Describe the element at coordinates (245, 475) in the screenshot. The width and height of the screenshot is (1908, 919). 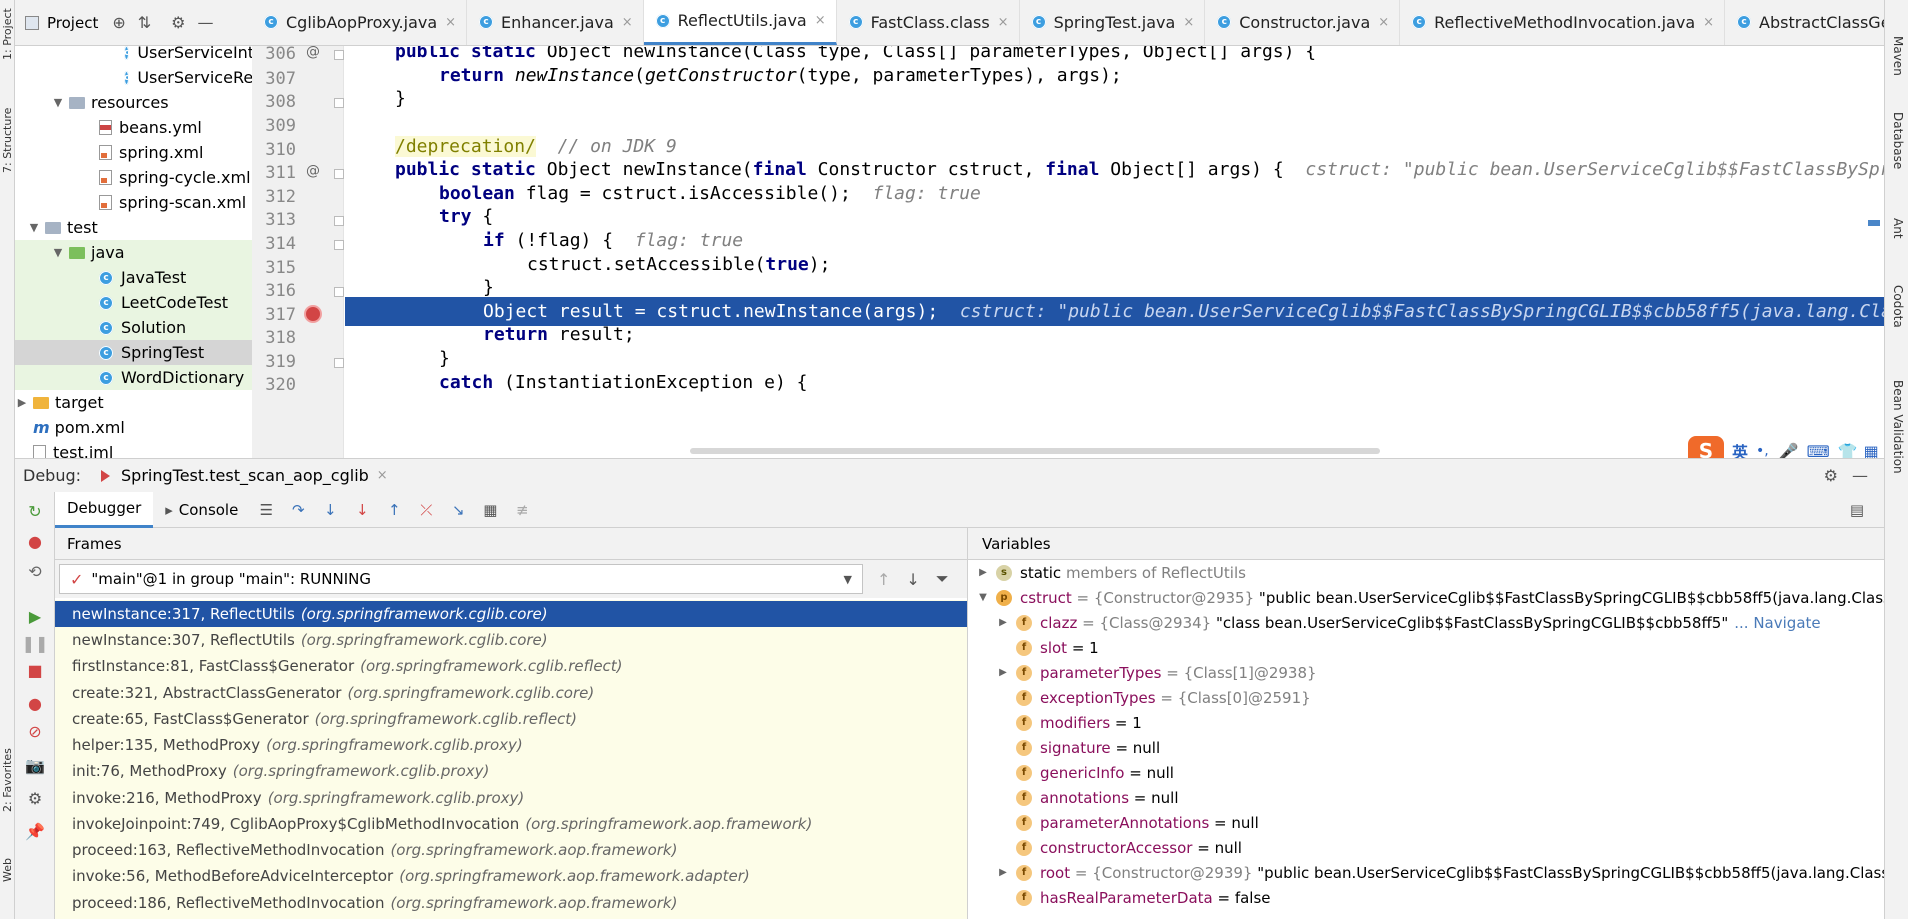
I see `debug-session-tab: SpringTest.test_scan_aop_cglib` at that location.